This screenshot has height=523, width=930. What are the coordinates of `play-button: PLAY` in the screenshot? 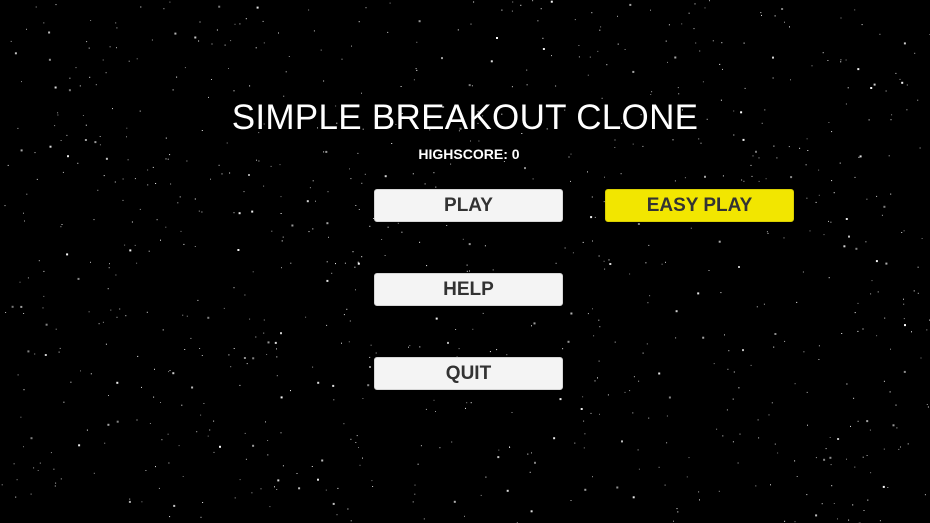 It's located at (468, 205).